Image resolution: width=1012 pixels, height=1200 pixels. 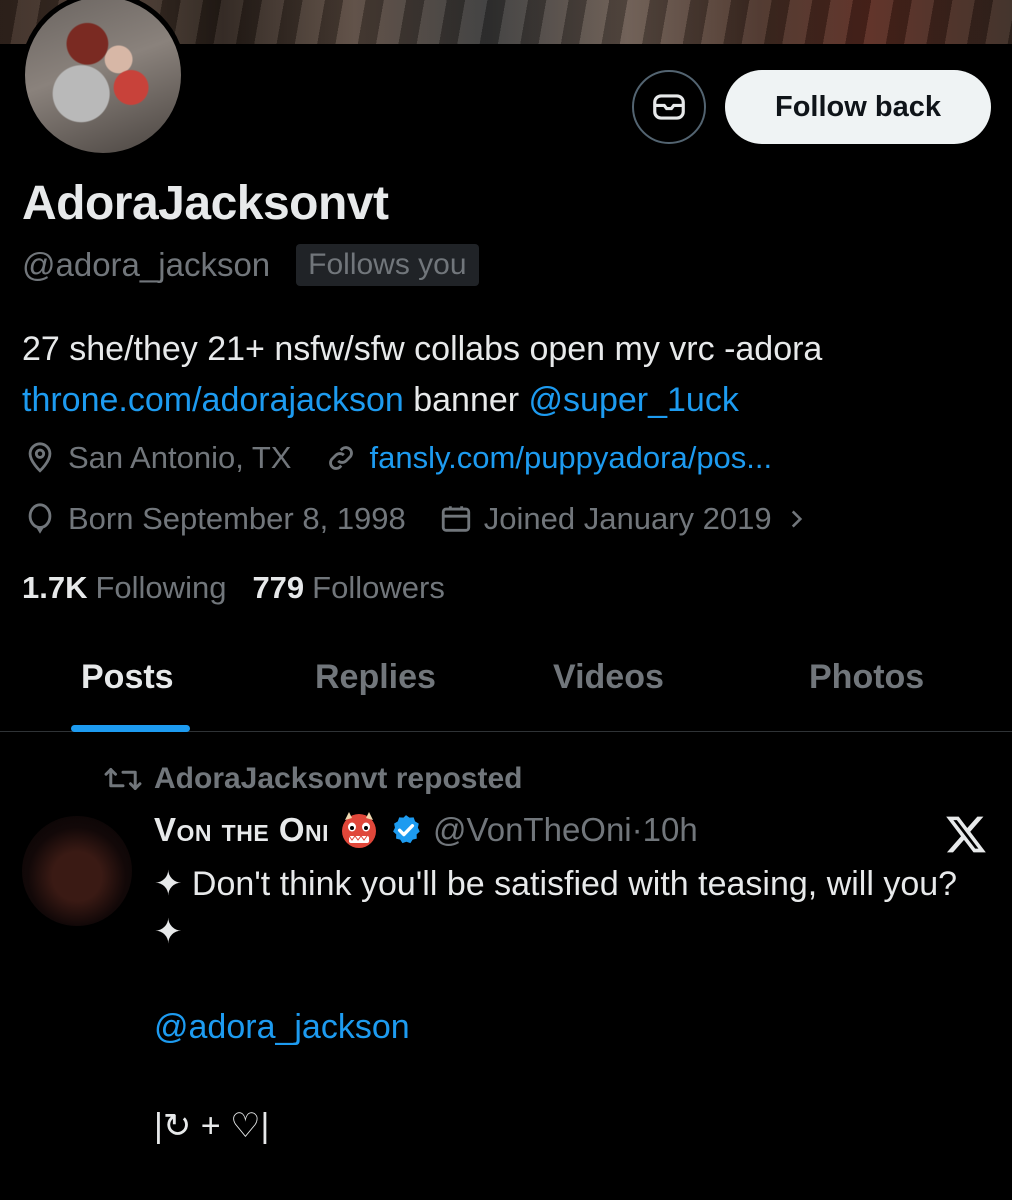 What do you see at coordinates (237, 518) in the screenshot?
I see `birthday-text: Born September 8, 1998` at bounding box center [237, 518].